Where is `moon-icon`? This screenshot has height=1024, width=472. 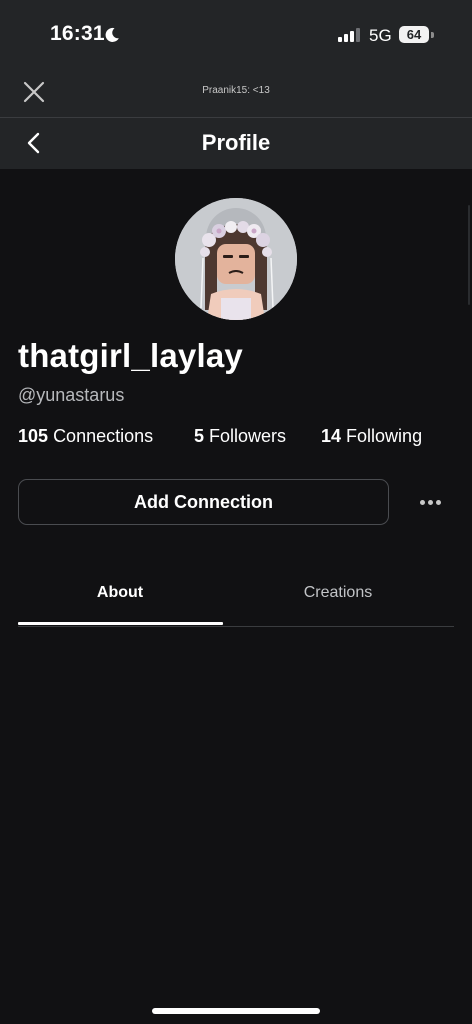
moon-icon is located at coordinates (112, 34).